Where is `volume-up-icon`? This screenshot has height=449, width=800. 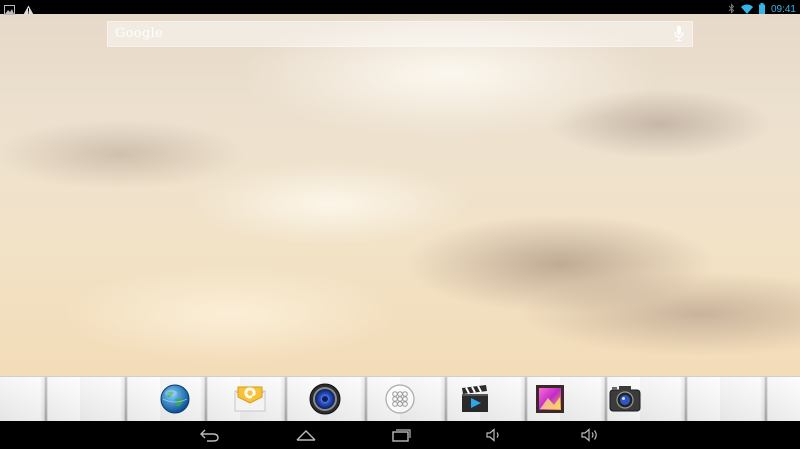
volume-up-icon is located at coordinates (590, 435).